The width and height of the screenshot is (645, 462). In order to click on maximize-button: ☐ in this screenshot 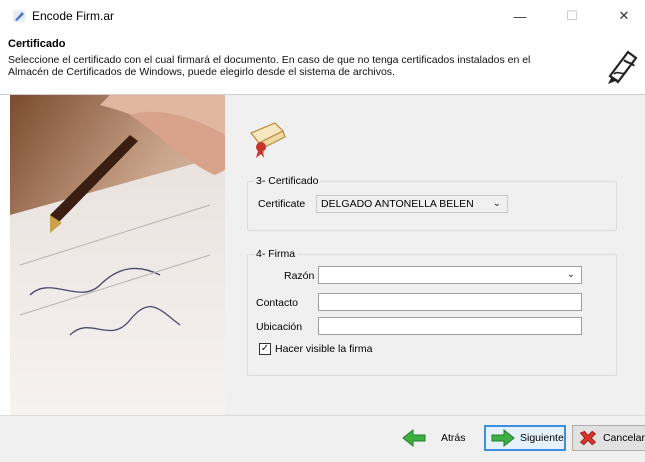, I will do `click(572, 16)`.